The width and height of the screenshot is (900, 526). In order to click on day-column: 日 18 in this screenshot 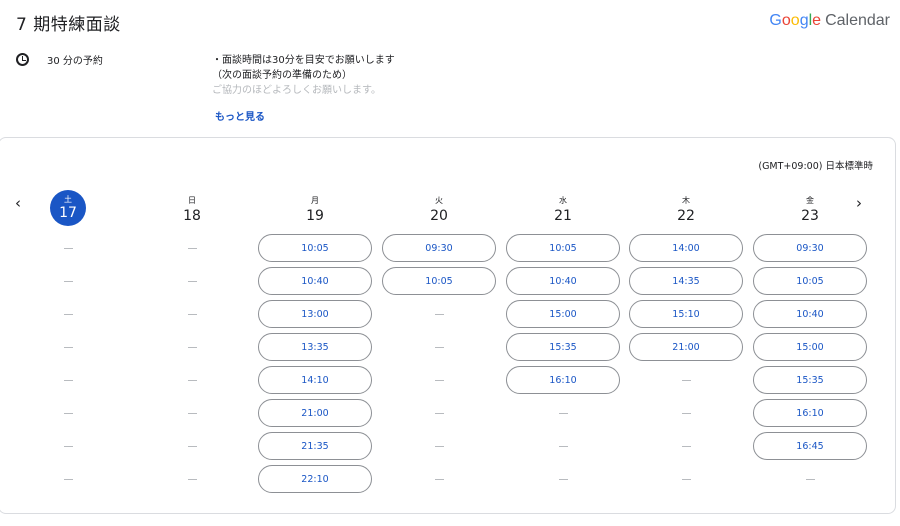, I will do `click(192, 343)`.